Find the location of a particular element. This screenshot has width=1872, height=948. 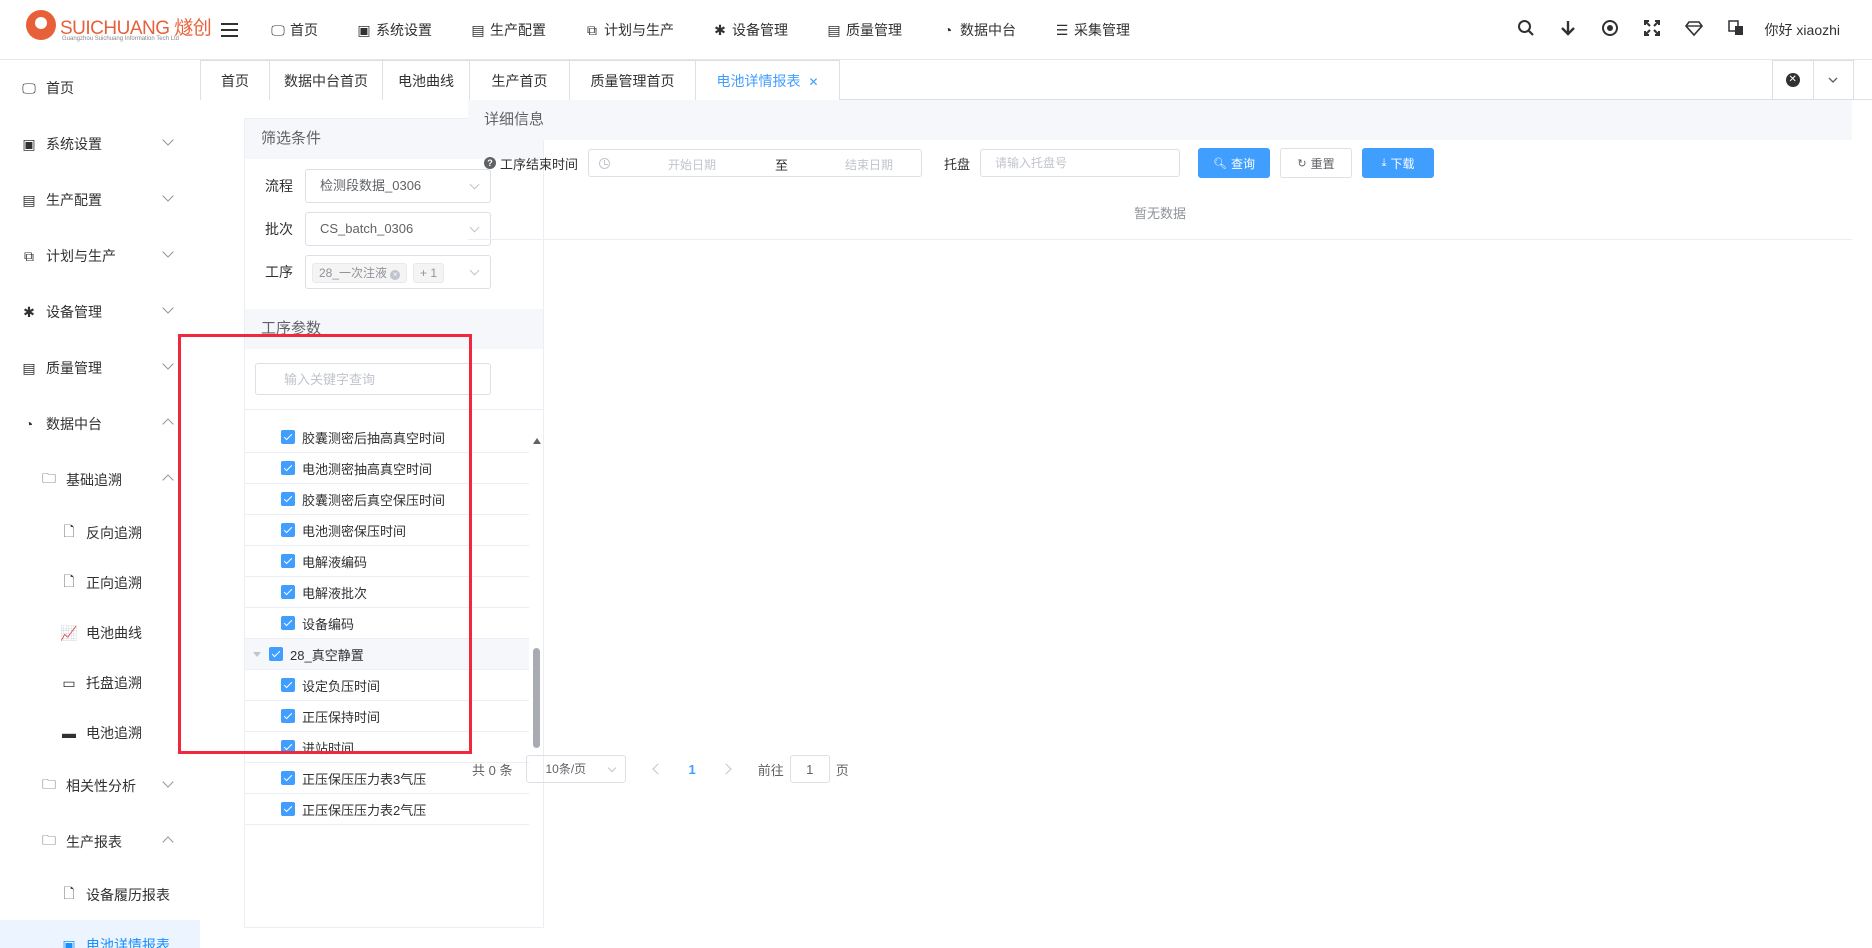

user-greeting: 你好 xiaozhi is located at coordinates (1802, 30).